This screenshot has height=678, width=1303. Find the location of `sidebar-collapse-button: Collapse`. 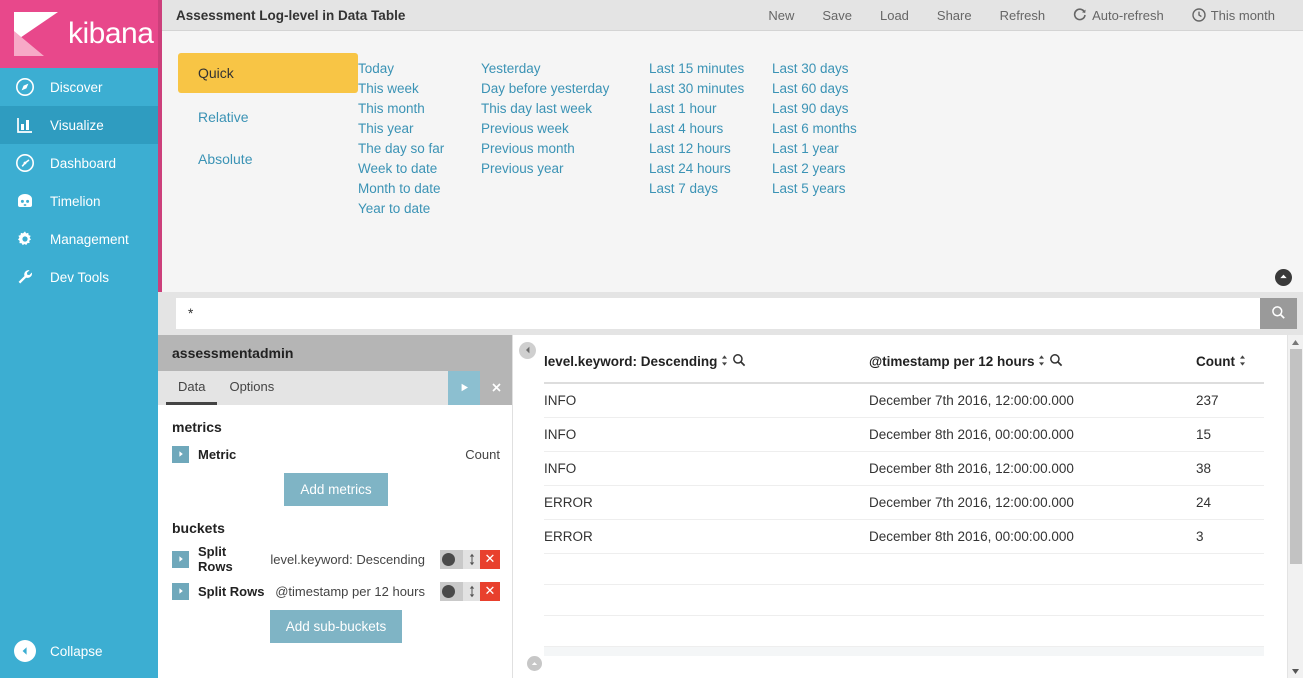

sidebar-collapse-button: Collapse is located at coordinates (79, 651).